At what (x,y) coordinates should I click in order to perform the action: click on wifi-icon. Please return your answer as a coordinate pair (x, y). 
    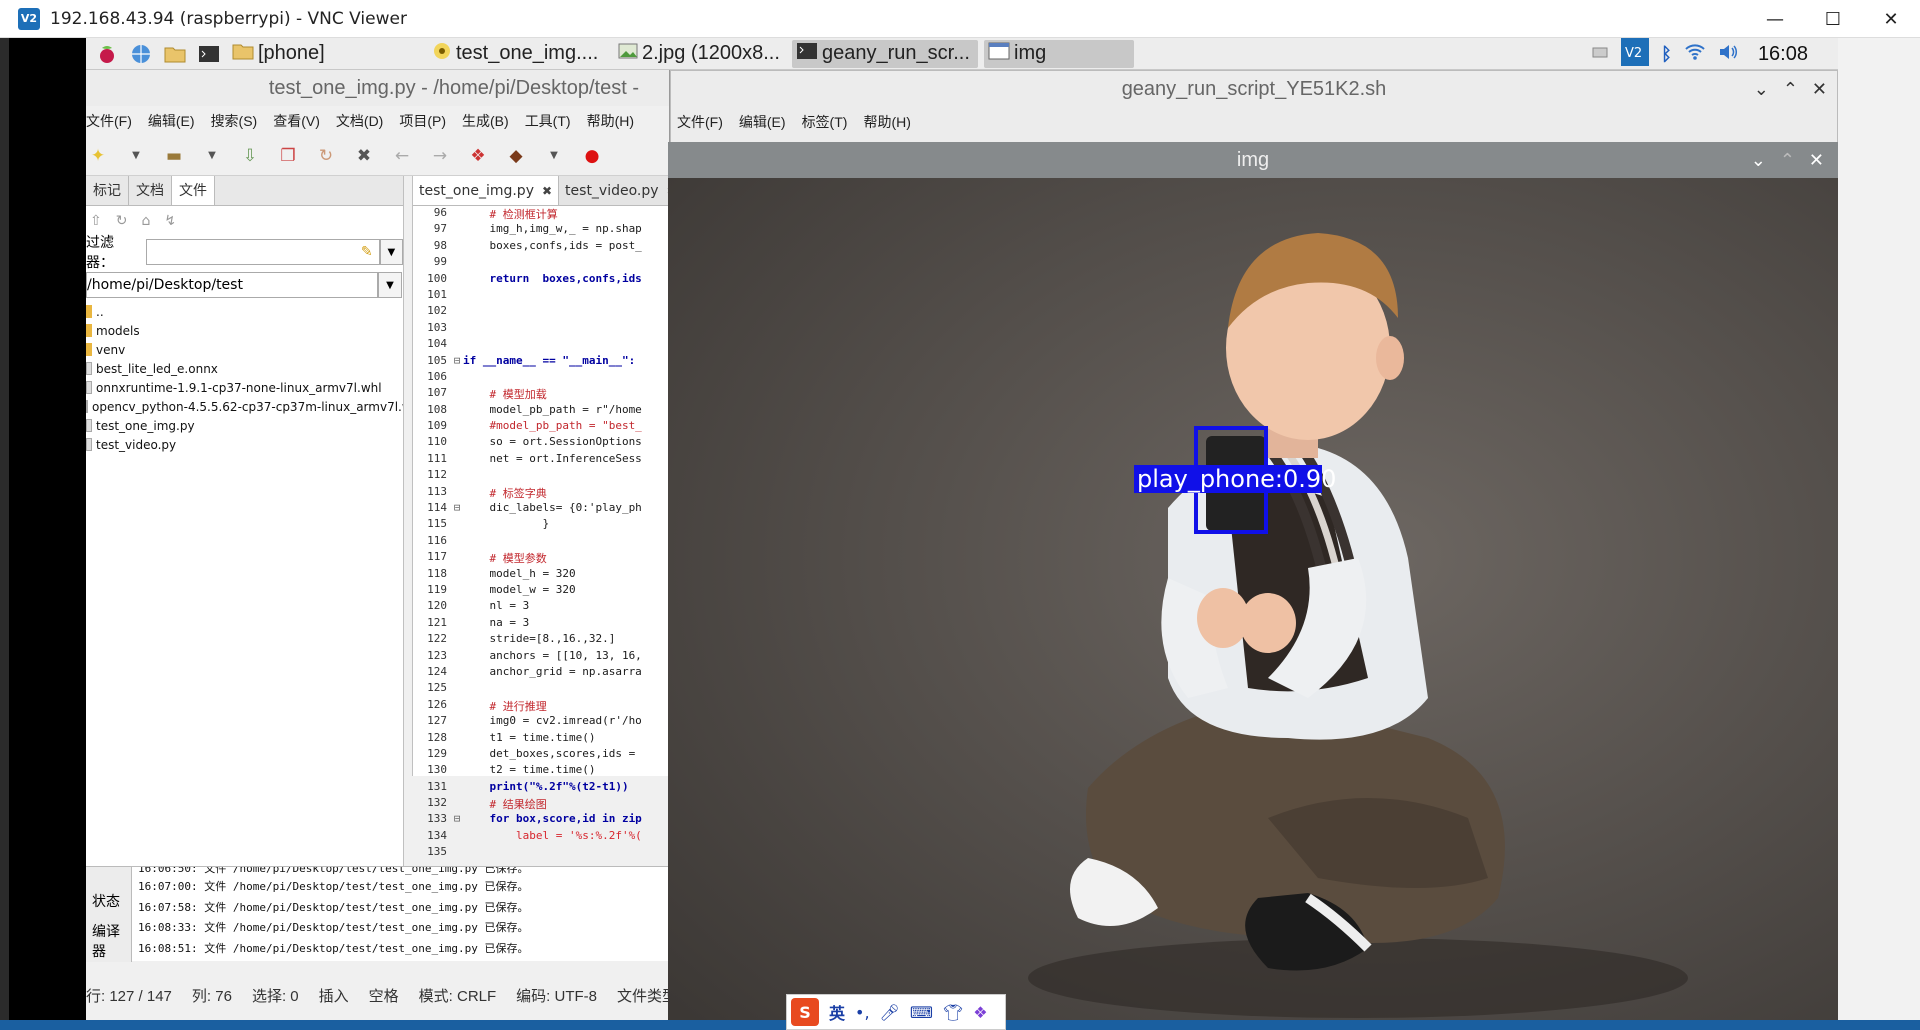
    Looking at the image, I should click on (1695, 54).